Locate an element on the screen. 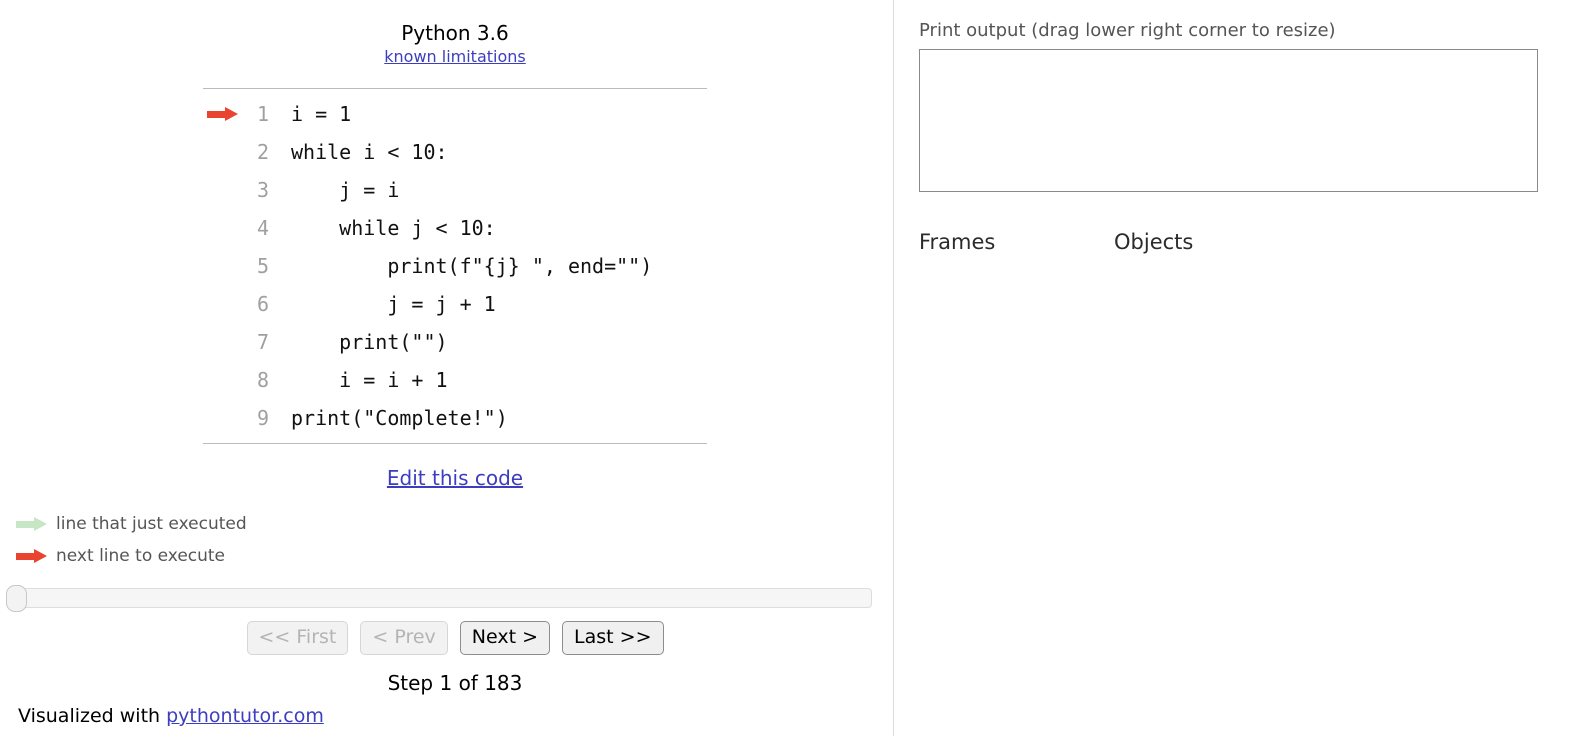 Image resolution: width=1577 pixels, height=736 pixels. frames-heading: Frames is located at coordinates (957, 242).